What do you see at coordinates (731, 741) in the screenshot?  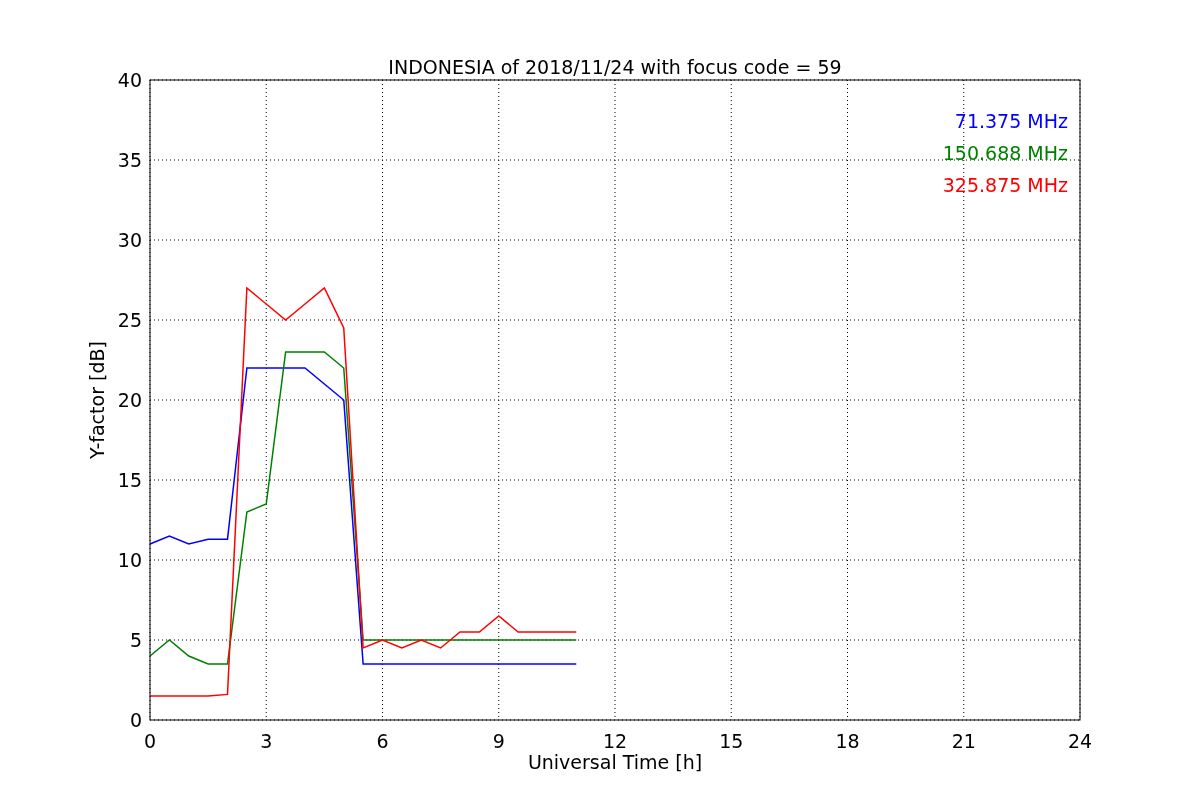 I see `x-tick-label: 15` at bounding box center [731, 741].